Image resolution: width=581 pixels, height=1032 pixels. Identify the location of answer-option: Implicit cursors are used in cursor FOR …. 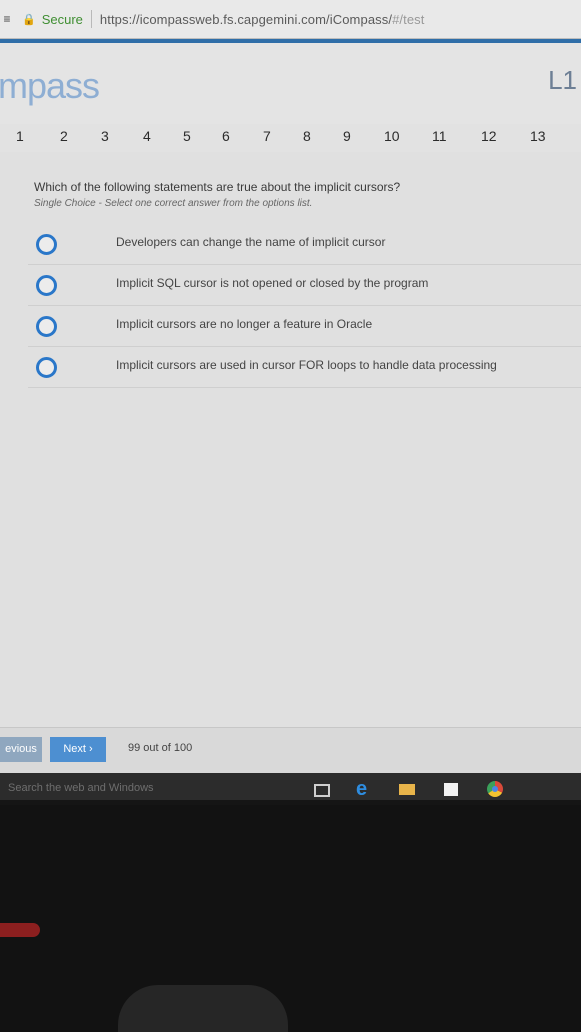
(304, 367).